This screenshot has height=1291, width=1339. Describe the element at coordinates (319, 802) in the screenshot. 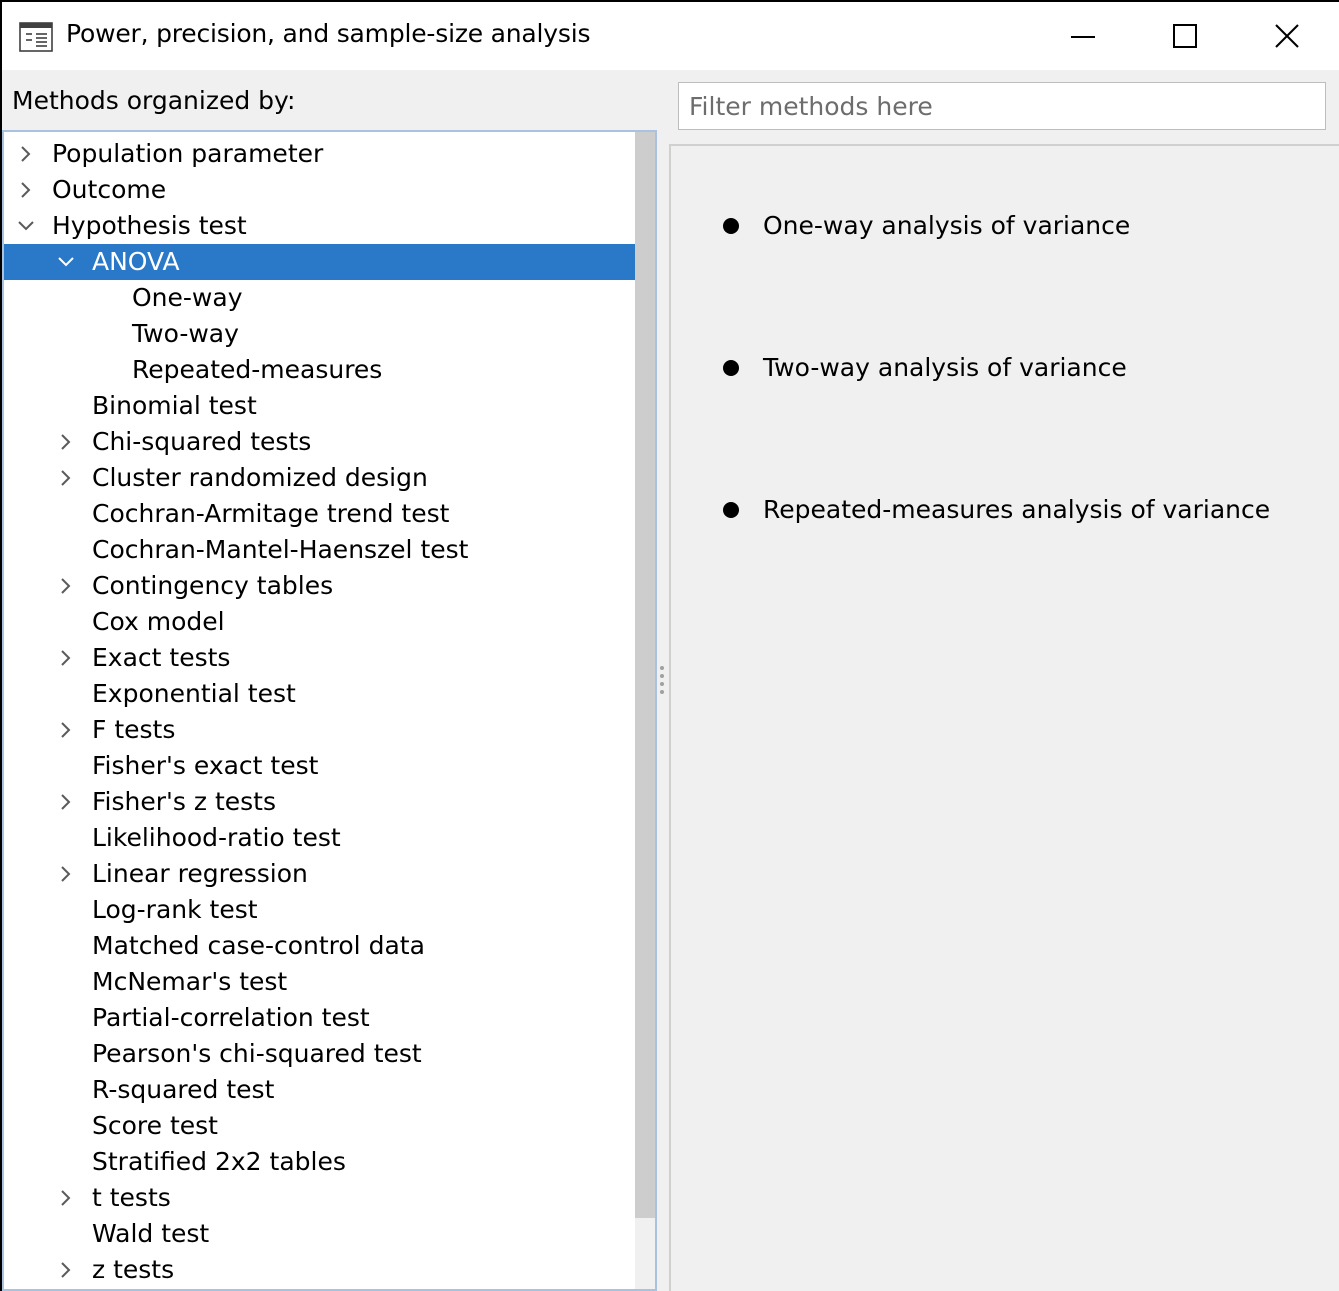

I see `tree-item: Fisher's z tests` at that location.